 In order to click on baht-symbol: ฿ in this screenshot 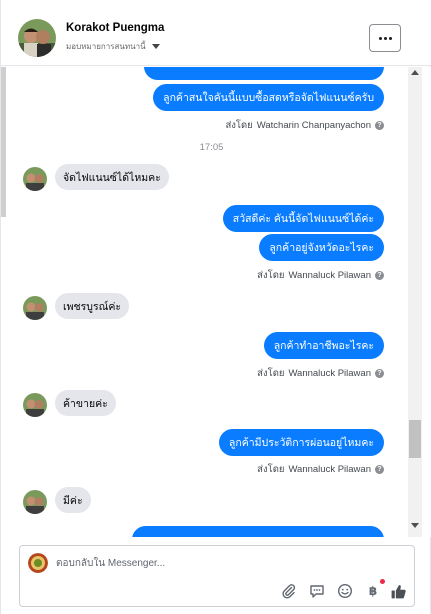, I will do `click(373, 591)`.